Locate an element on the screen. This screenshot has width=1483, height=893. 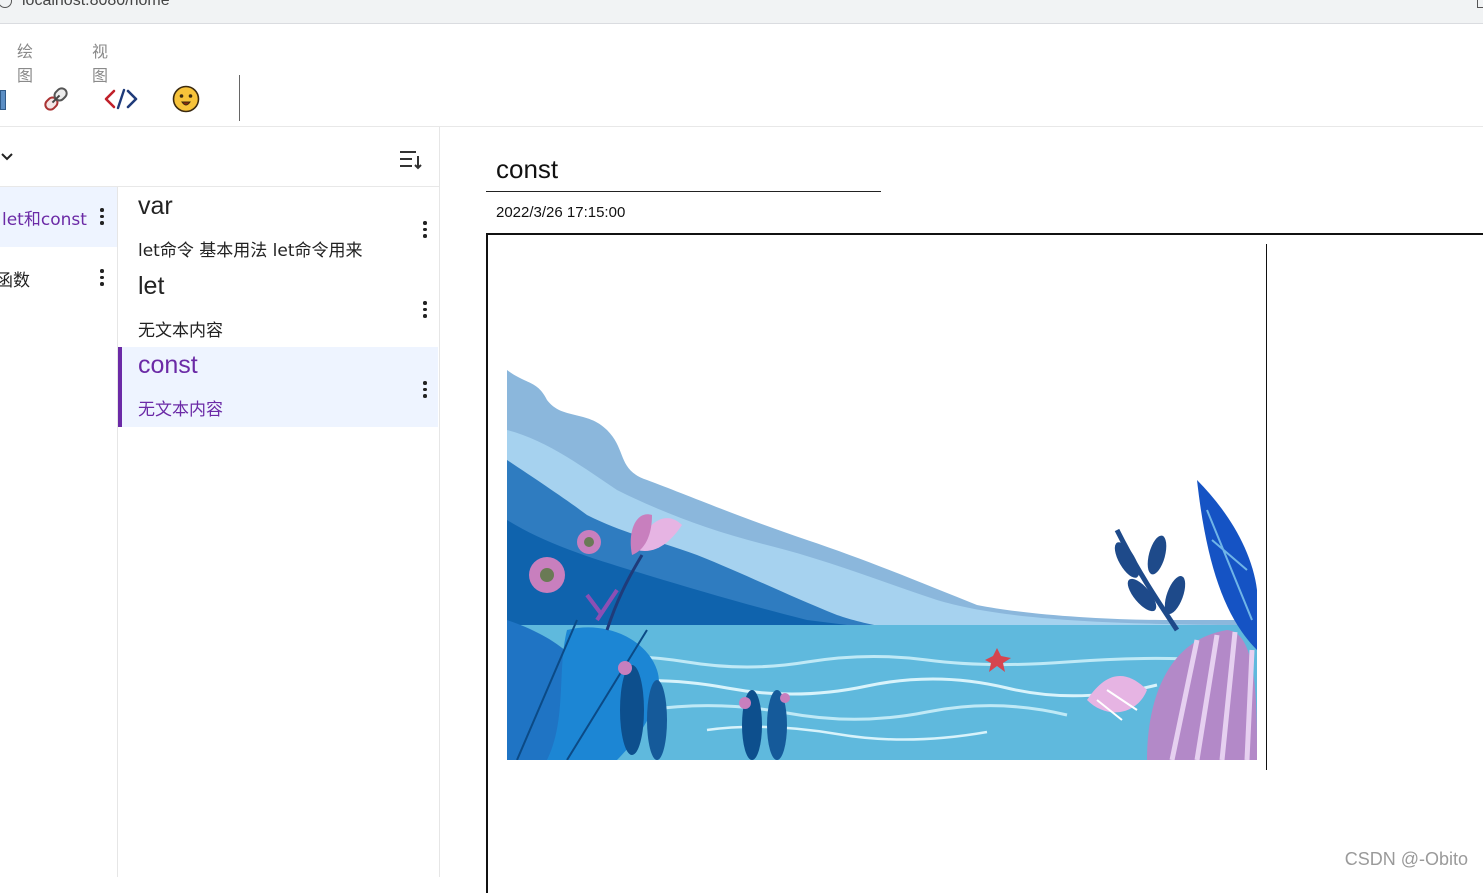
code-icon is located at coordinates (121, 99).